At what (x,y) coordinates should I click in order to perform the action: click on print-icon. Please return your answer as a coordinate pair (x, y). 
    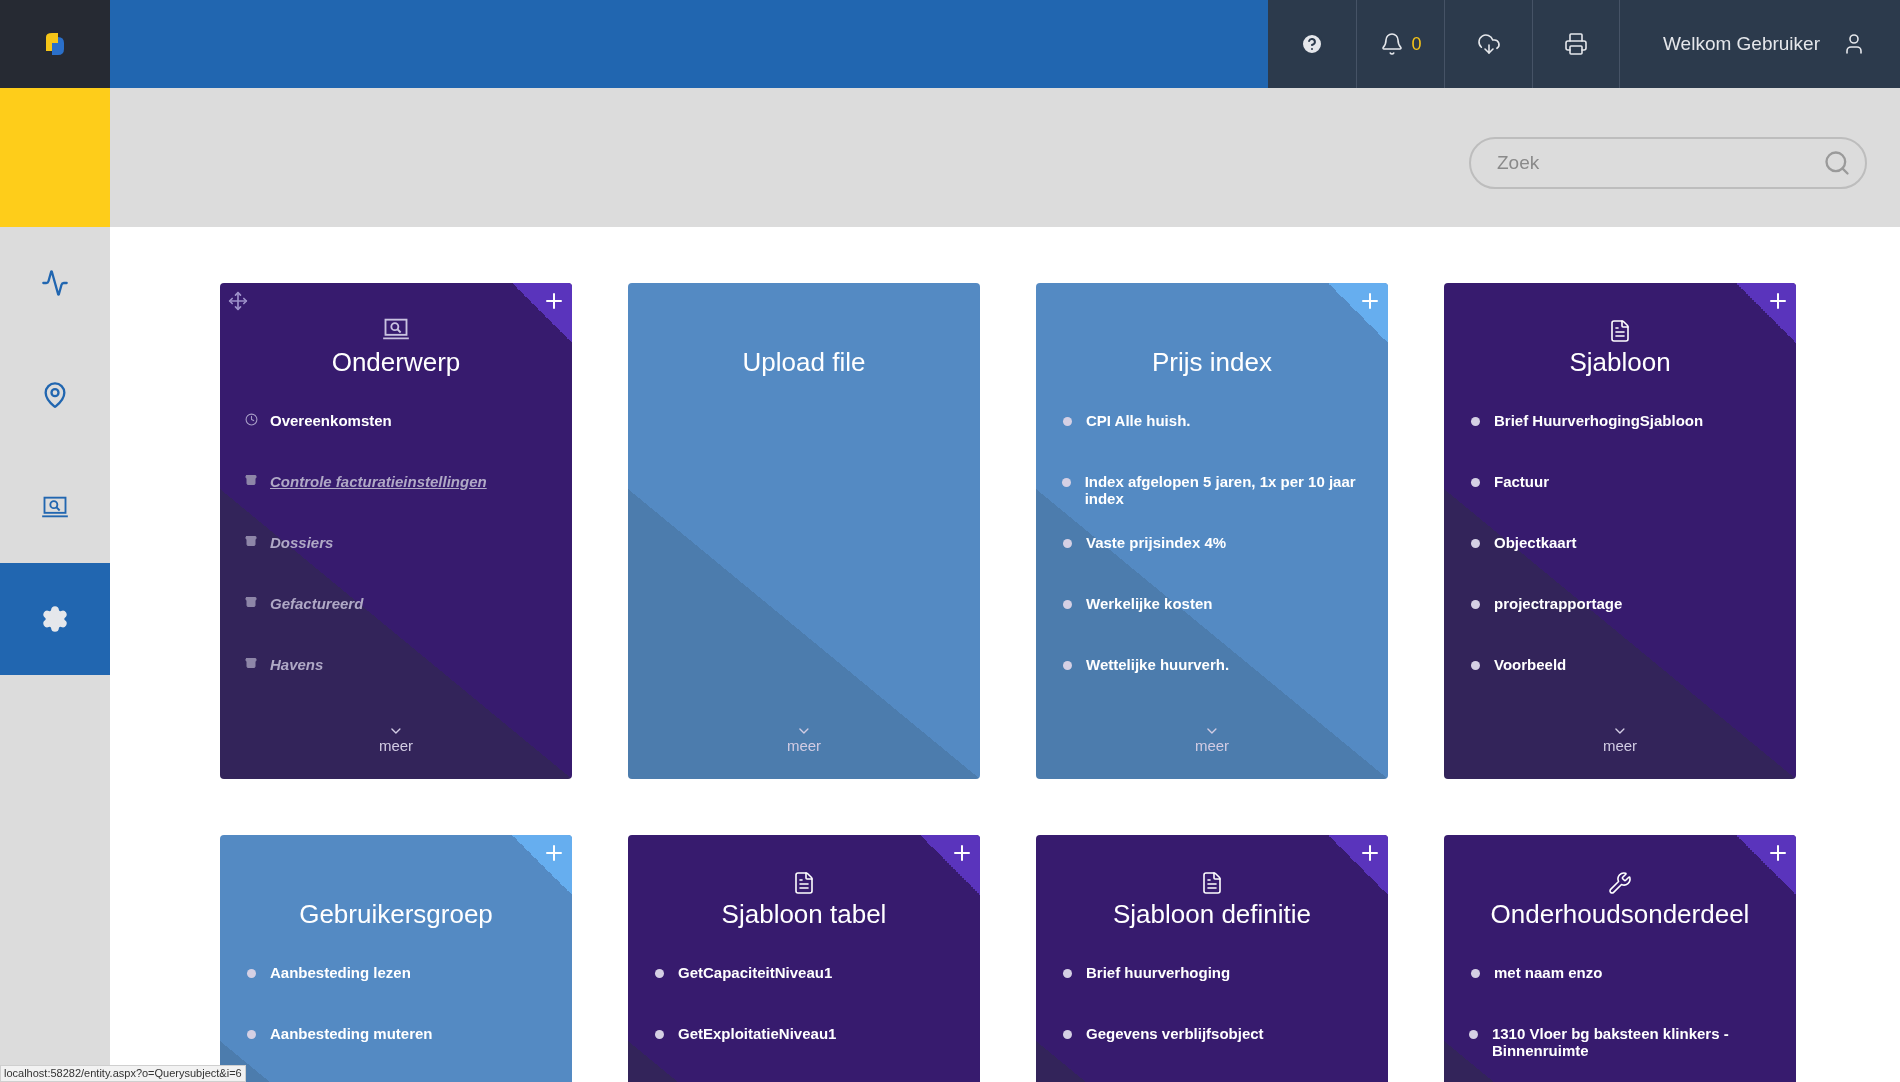
    Looking at the image, I should click on (1576, 44).